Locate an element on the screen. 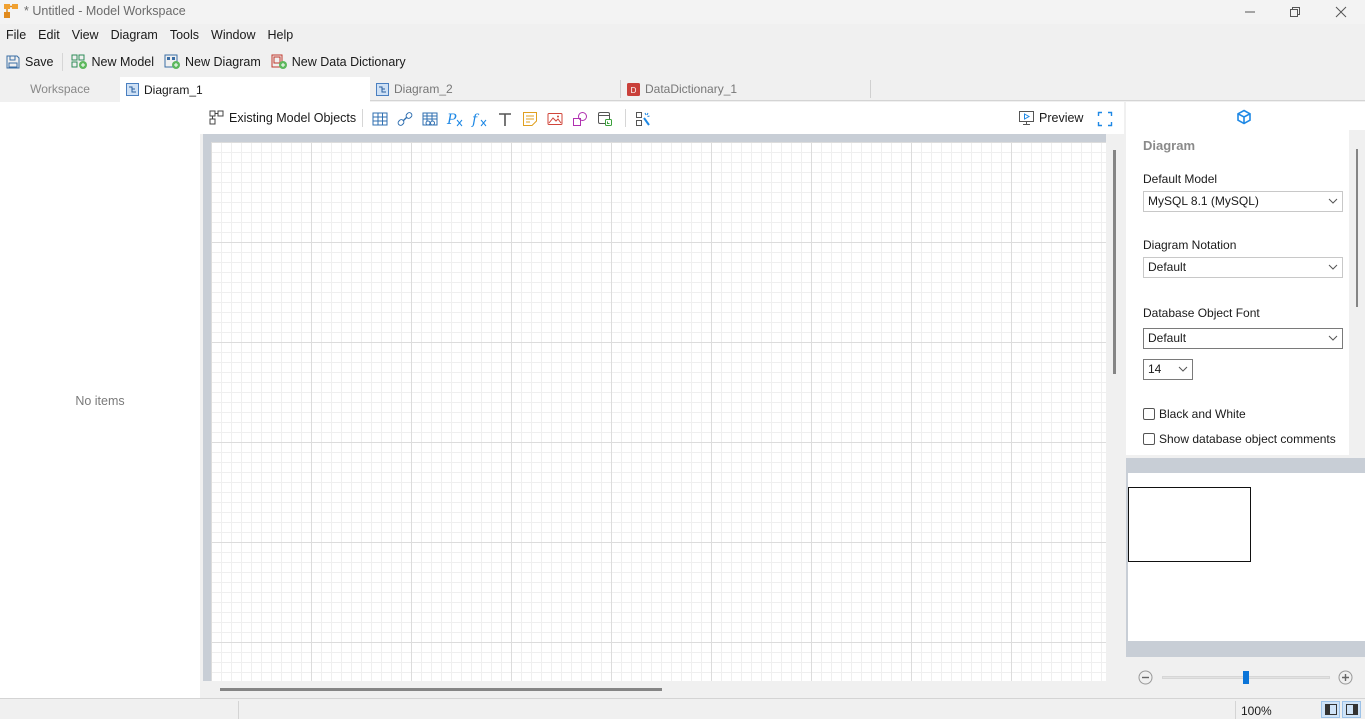 This screenshot has height=719, width=1365. font-size-value: 14 is located at coordinates (1155, 369).